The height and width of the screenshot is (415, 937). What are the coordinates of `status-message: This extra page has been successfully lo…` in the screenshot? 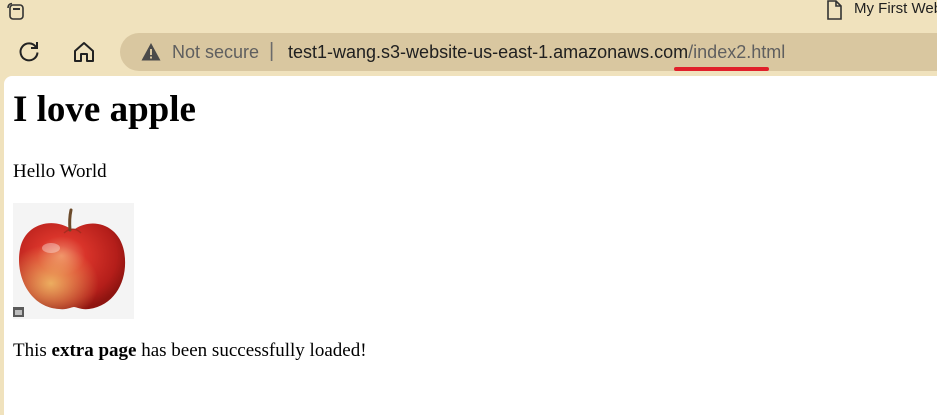 It's located at (190, 351).